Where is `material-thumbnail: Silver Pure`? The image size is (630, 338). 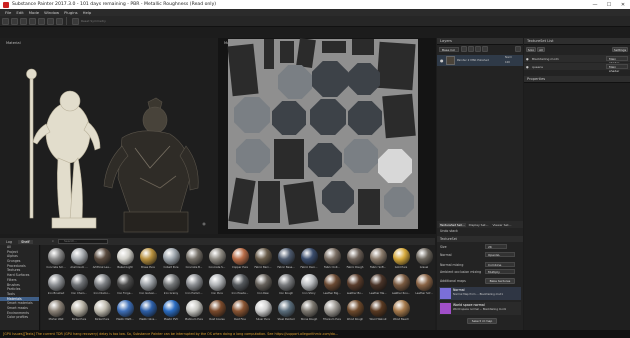 material-thumbnail: Silver Pure is located at coordinates (263, 310).